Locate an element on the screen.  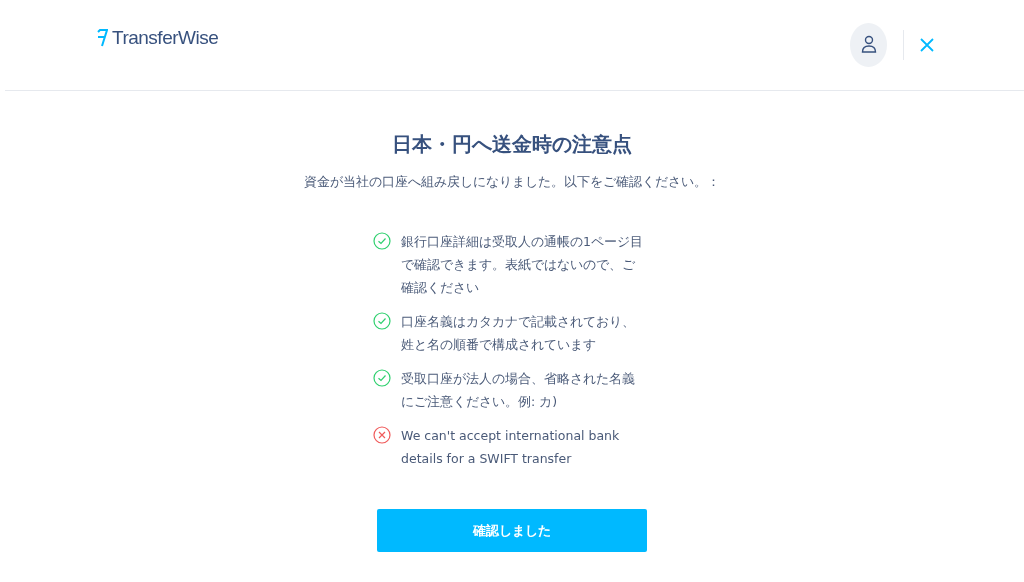
cross-circle-icon is located at coordinates (382, 434).